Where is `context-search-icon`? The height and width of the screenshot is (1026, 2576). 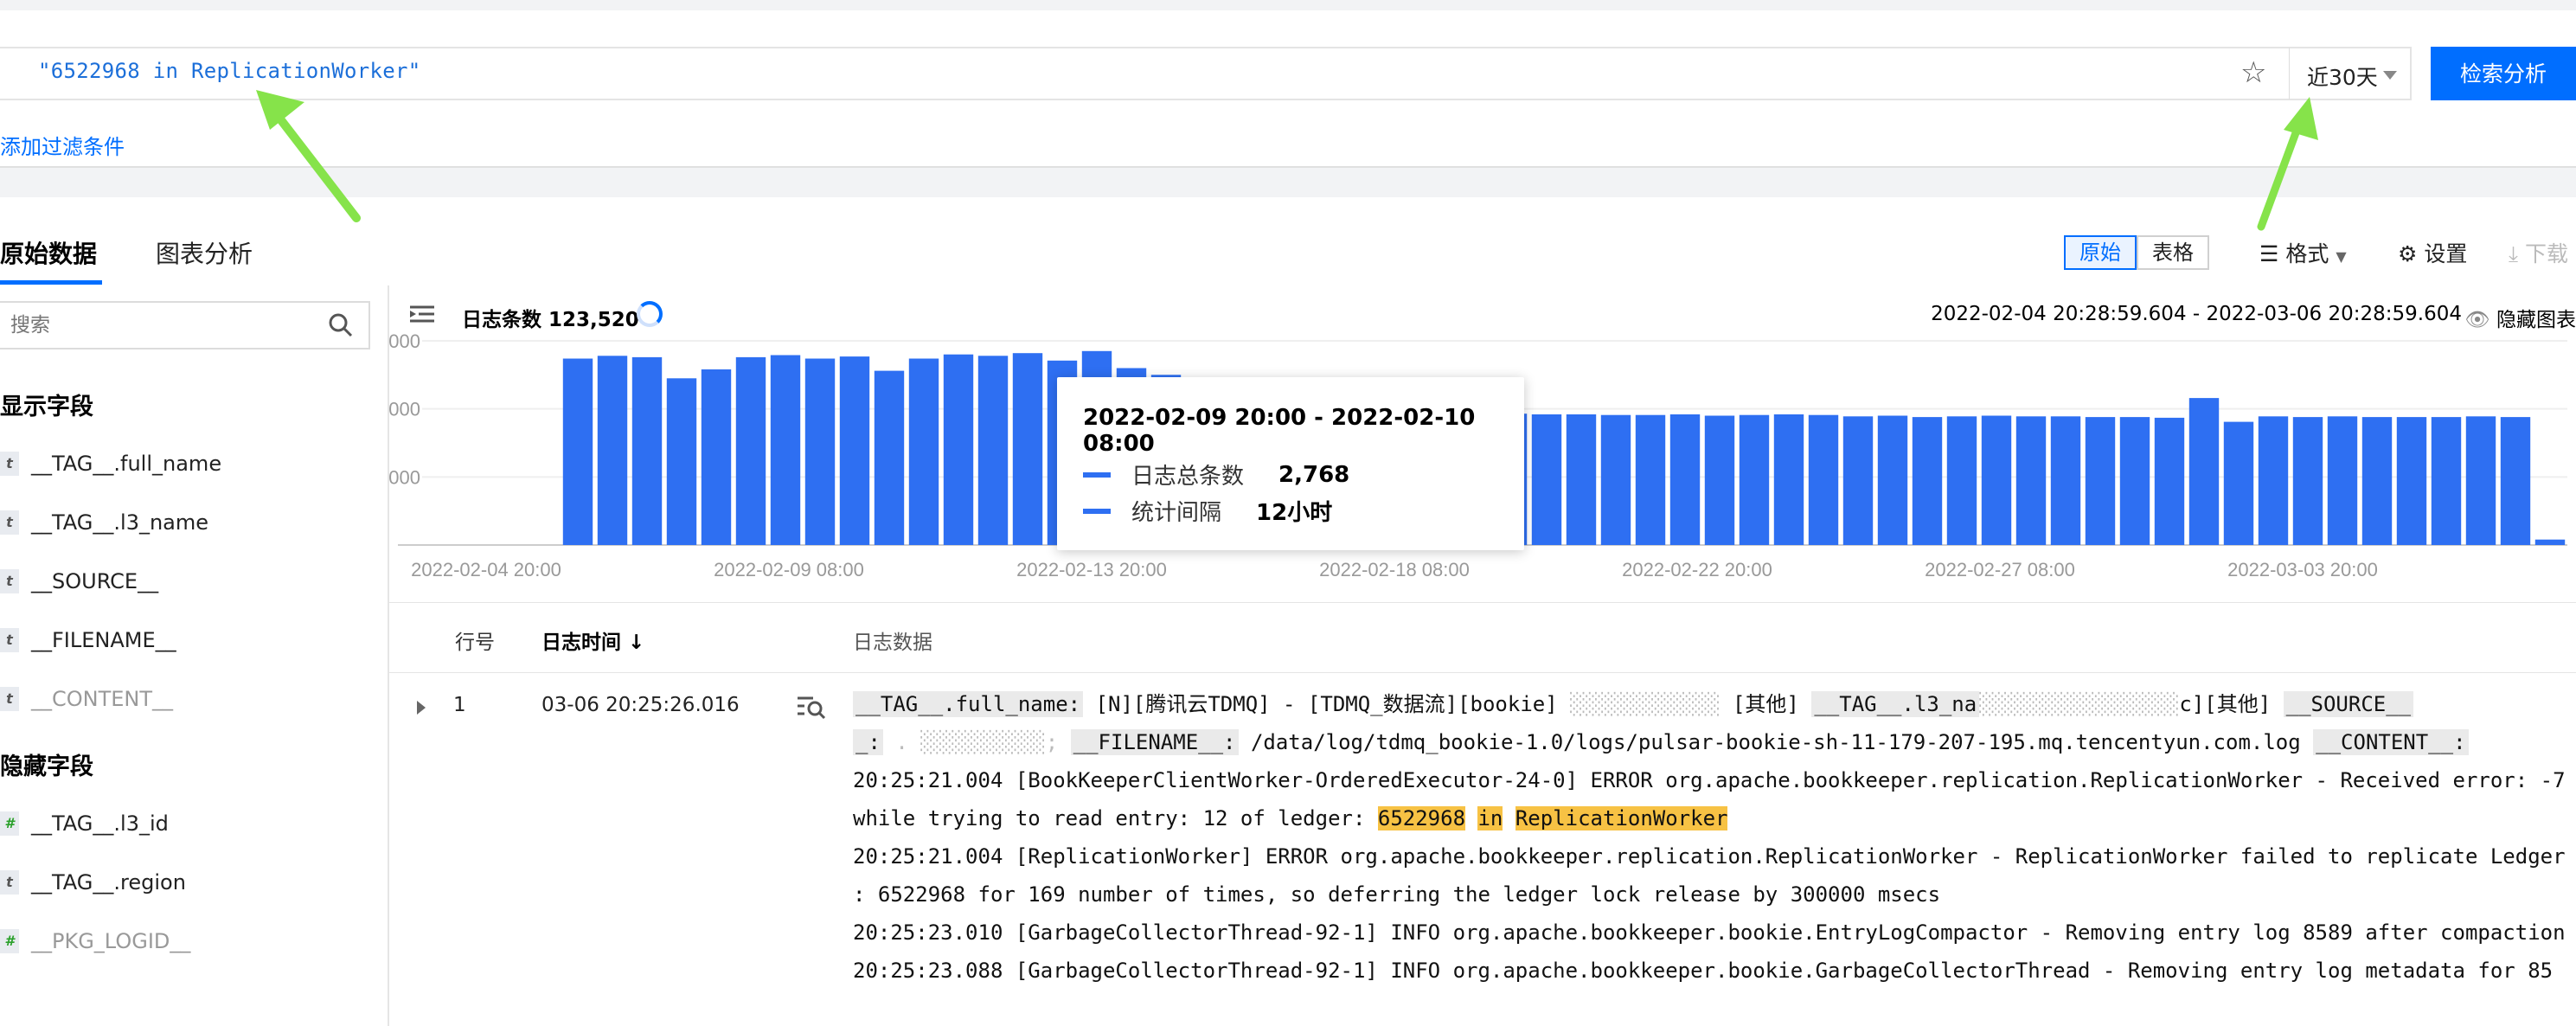 context-search-icon is located at coordinates (811, 707).